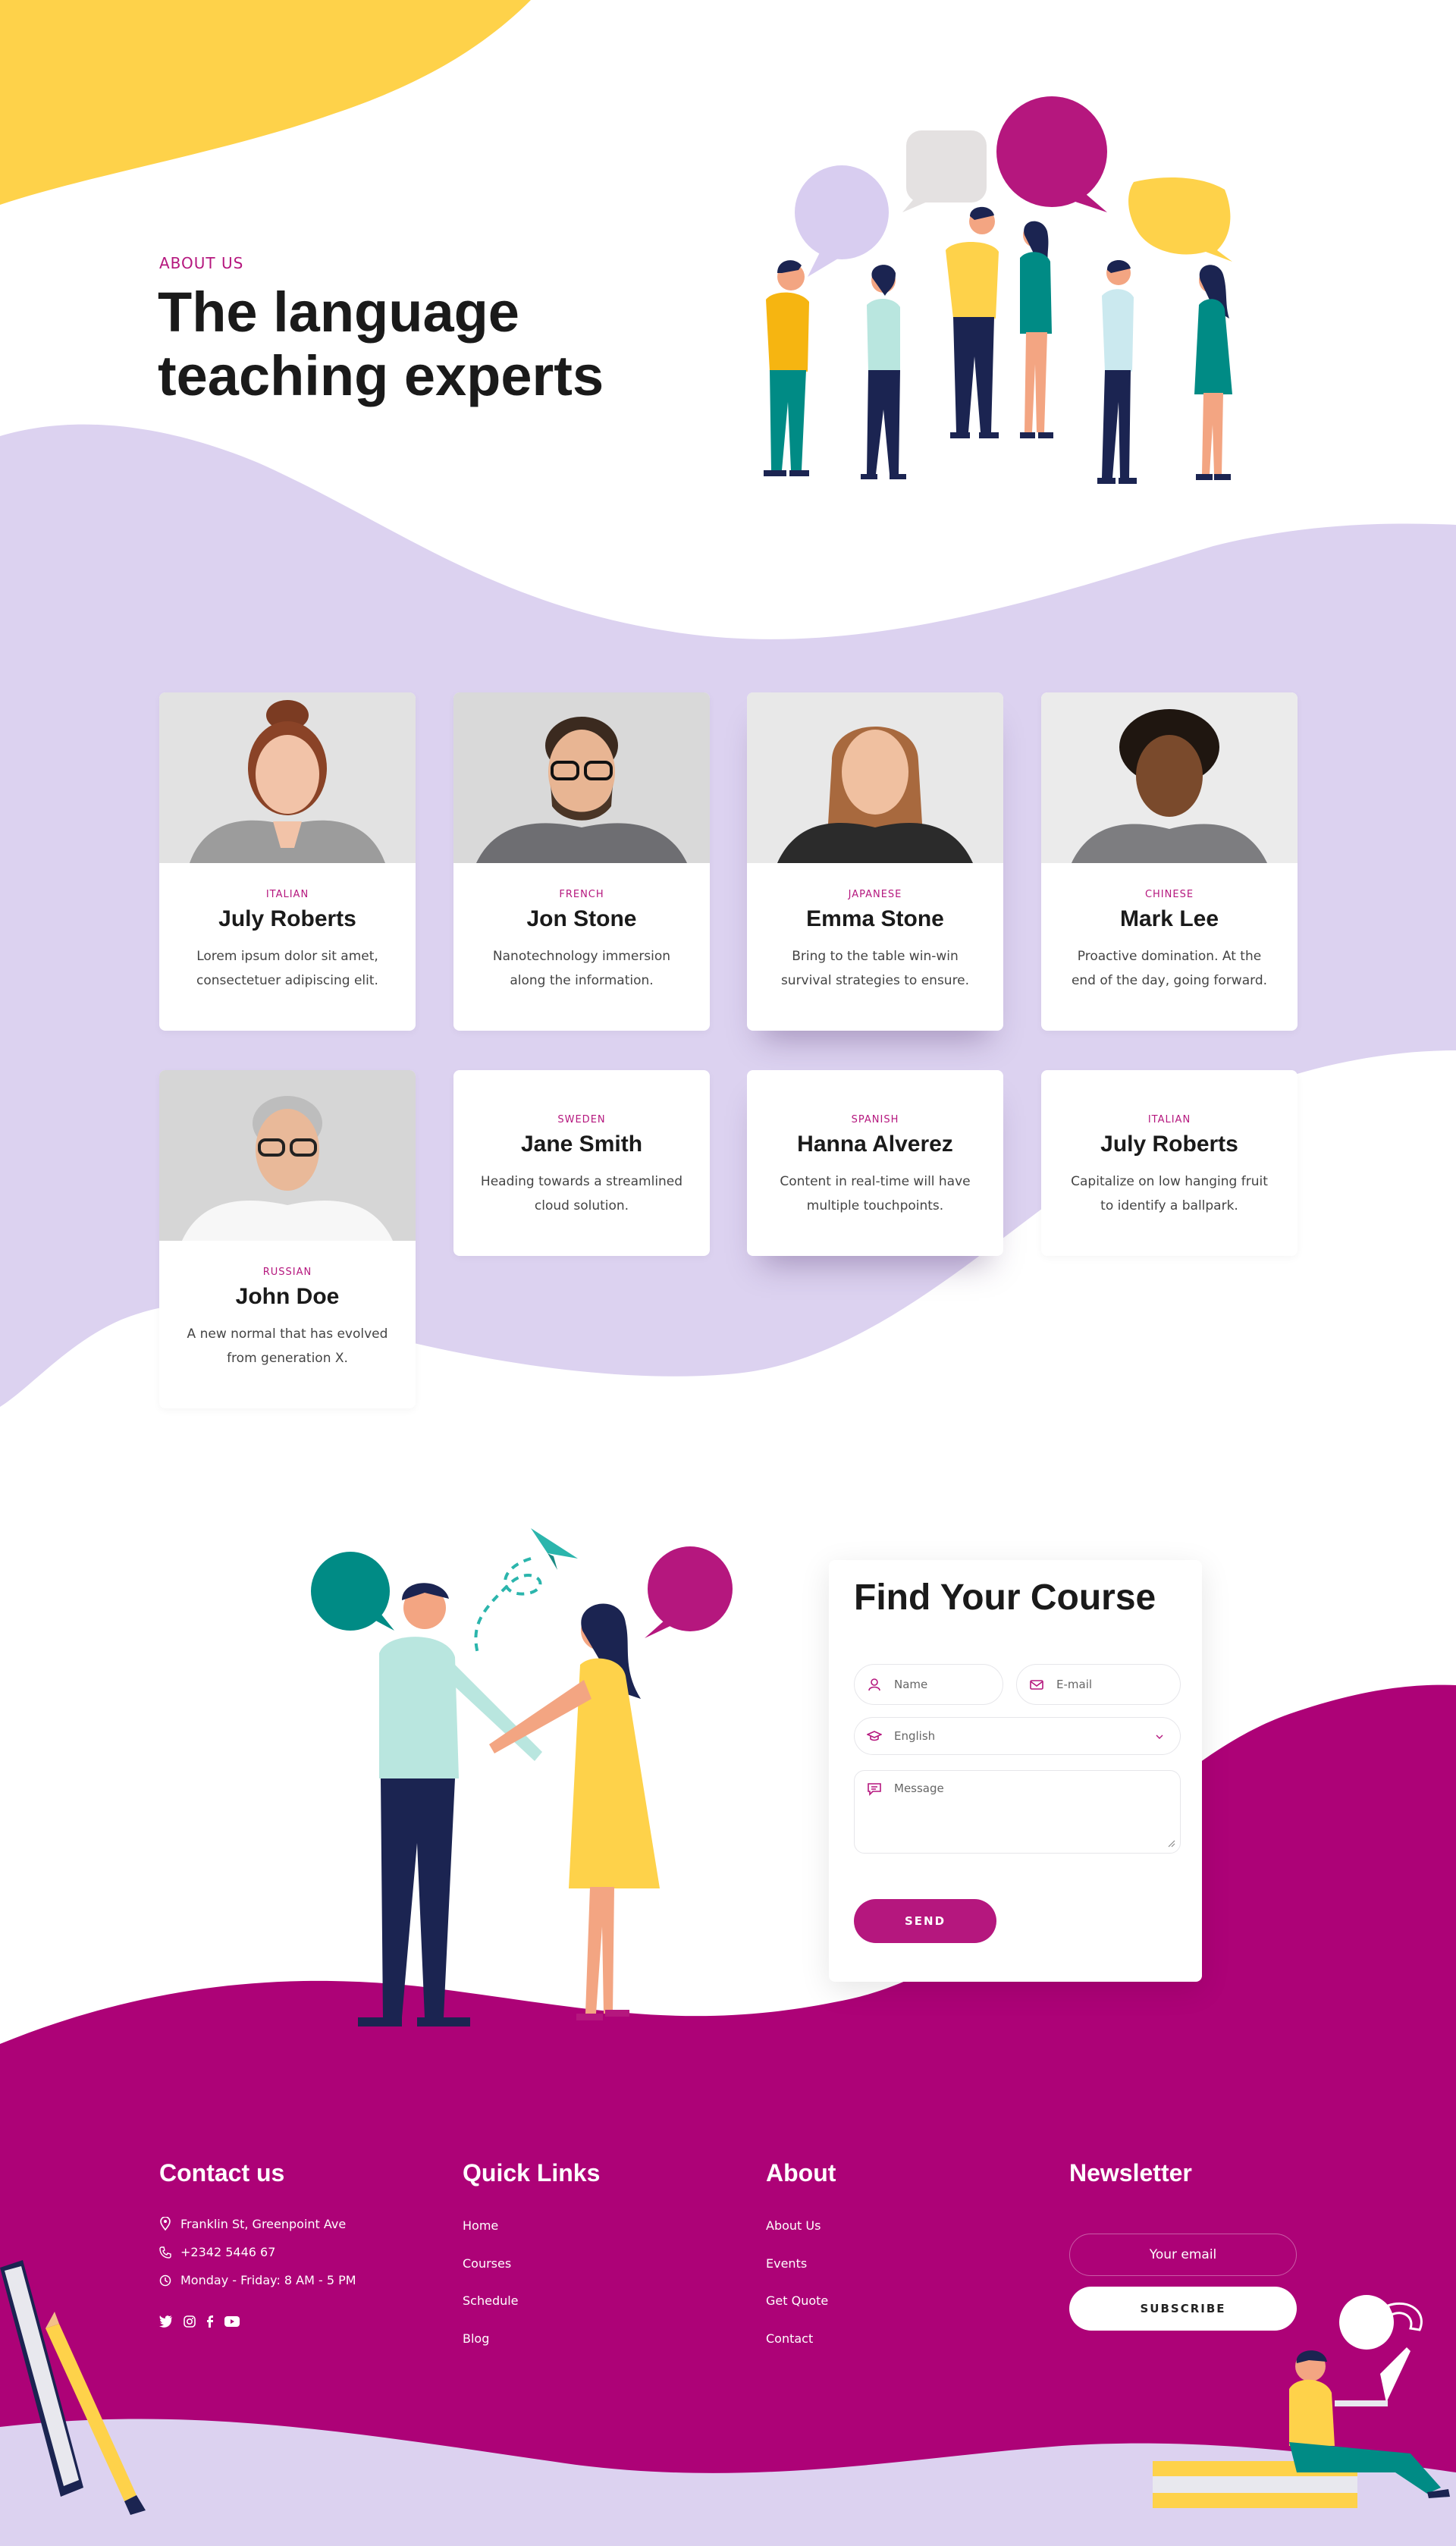 The width and height of the screenshot is (1456, 2546). I want to click on address-text: Franklin St, Greenpoint Ave, so click(263, 2224).